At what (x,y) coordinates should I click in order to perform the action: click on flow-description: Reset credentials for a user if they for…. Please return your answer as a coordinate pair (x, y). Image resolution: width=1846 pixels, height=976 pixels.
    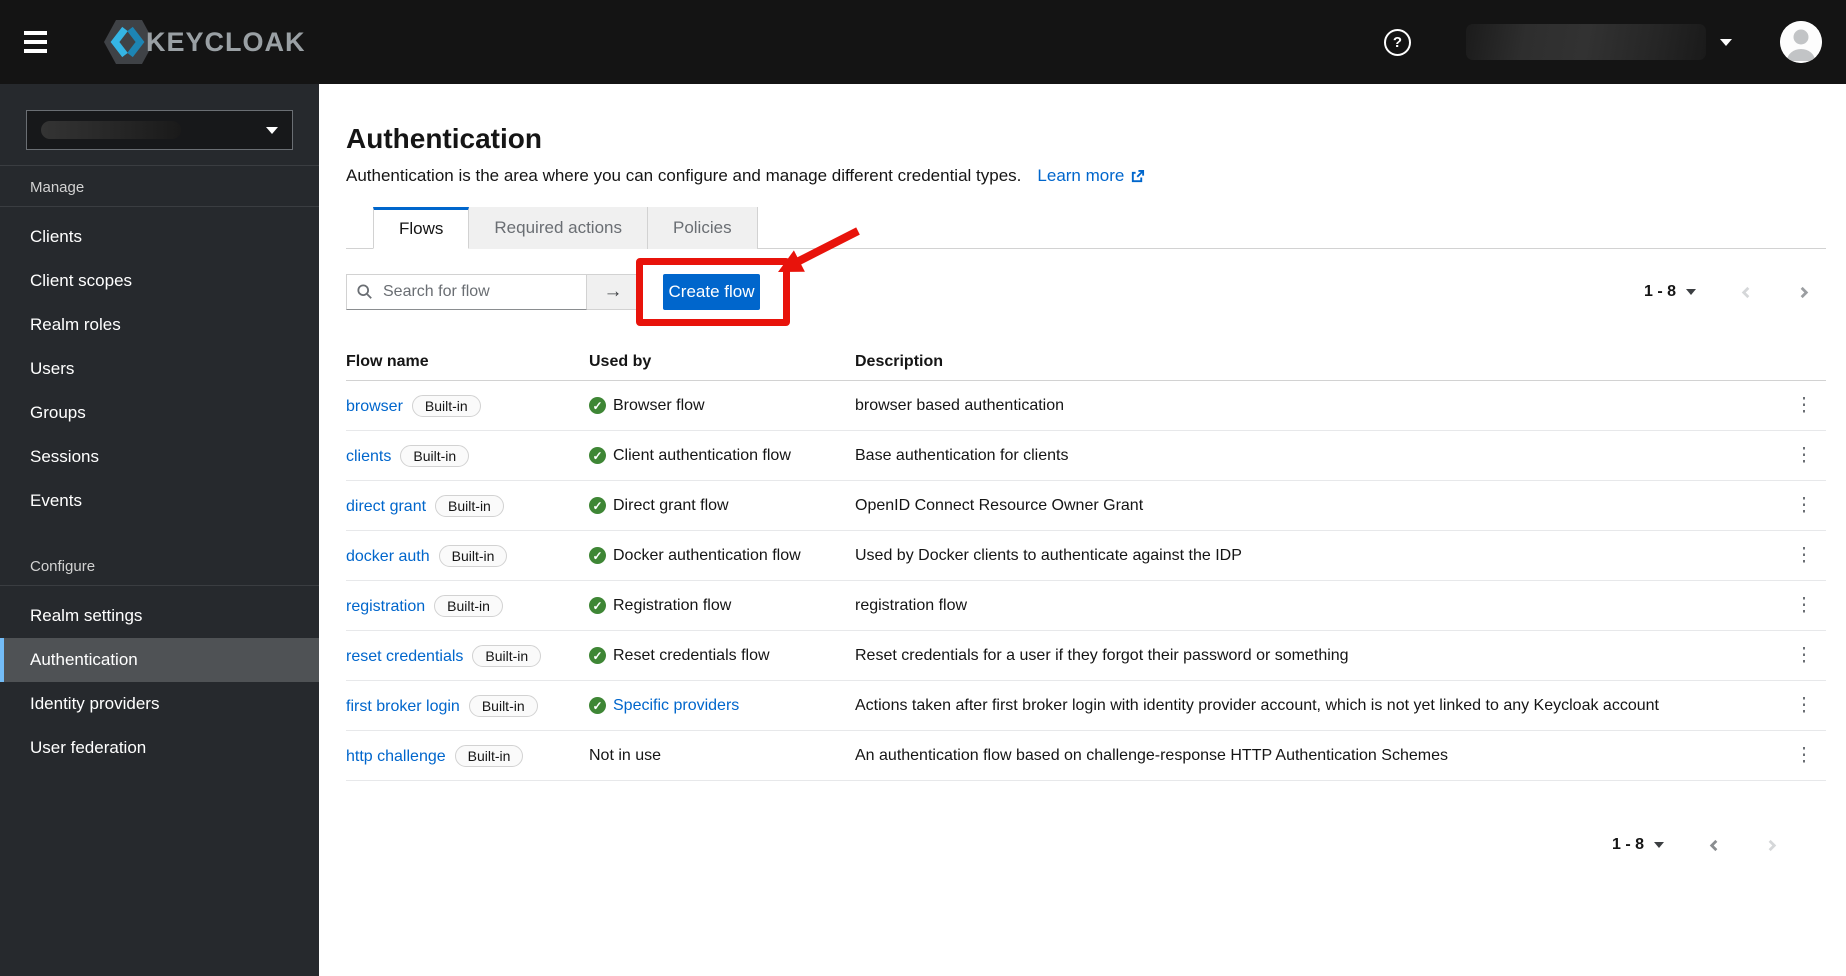
    Looking at the image, I should click on (1102, 655).